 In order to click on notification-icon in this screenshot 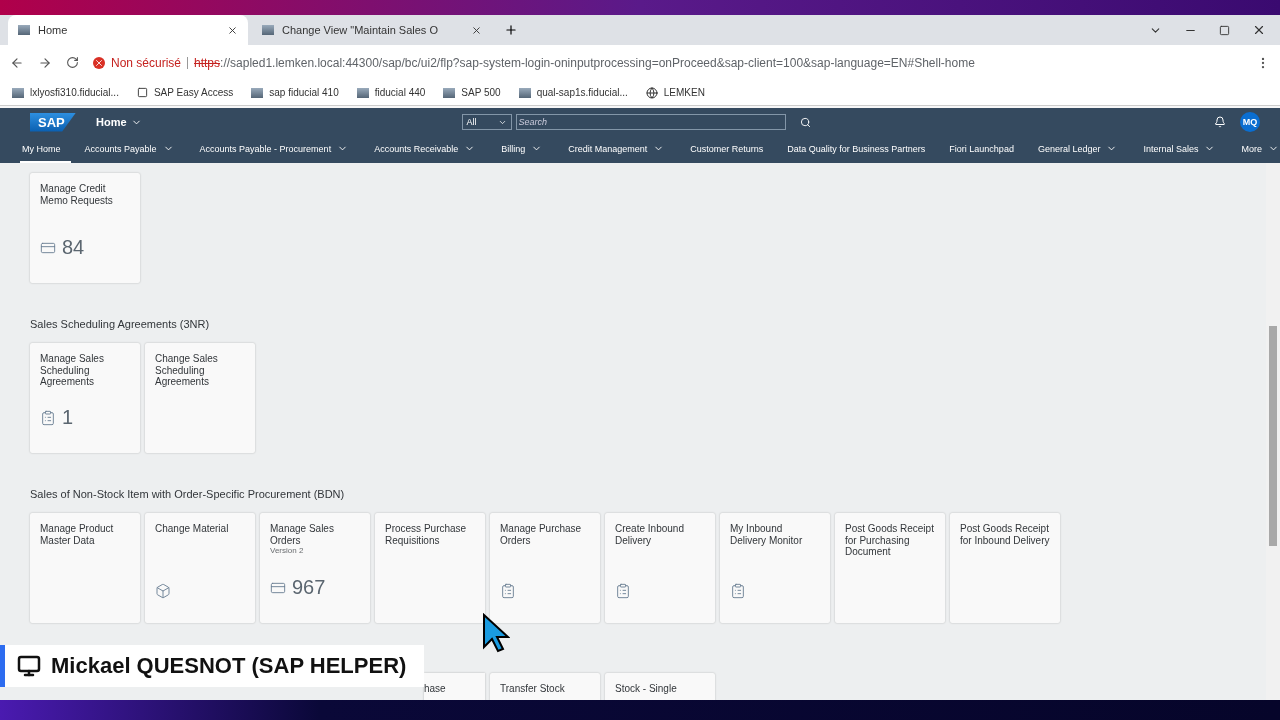, I will do `click(1220, 122)`.